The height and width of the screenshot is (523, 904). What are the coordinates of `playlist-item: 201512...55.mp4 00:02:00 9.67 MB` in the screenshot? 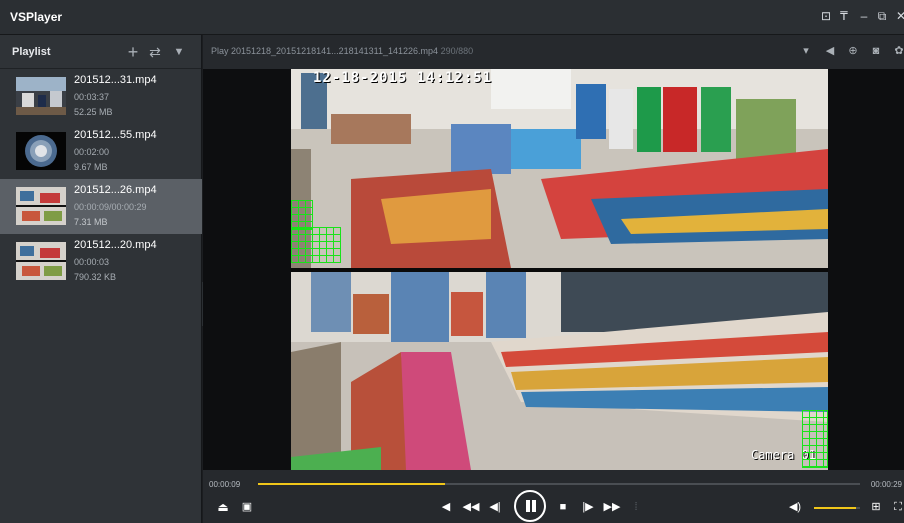 It's located at (101, 151).